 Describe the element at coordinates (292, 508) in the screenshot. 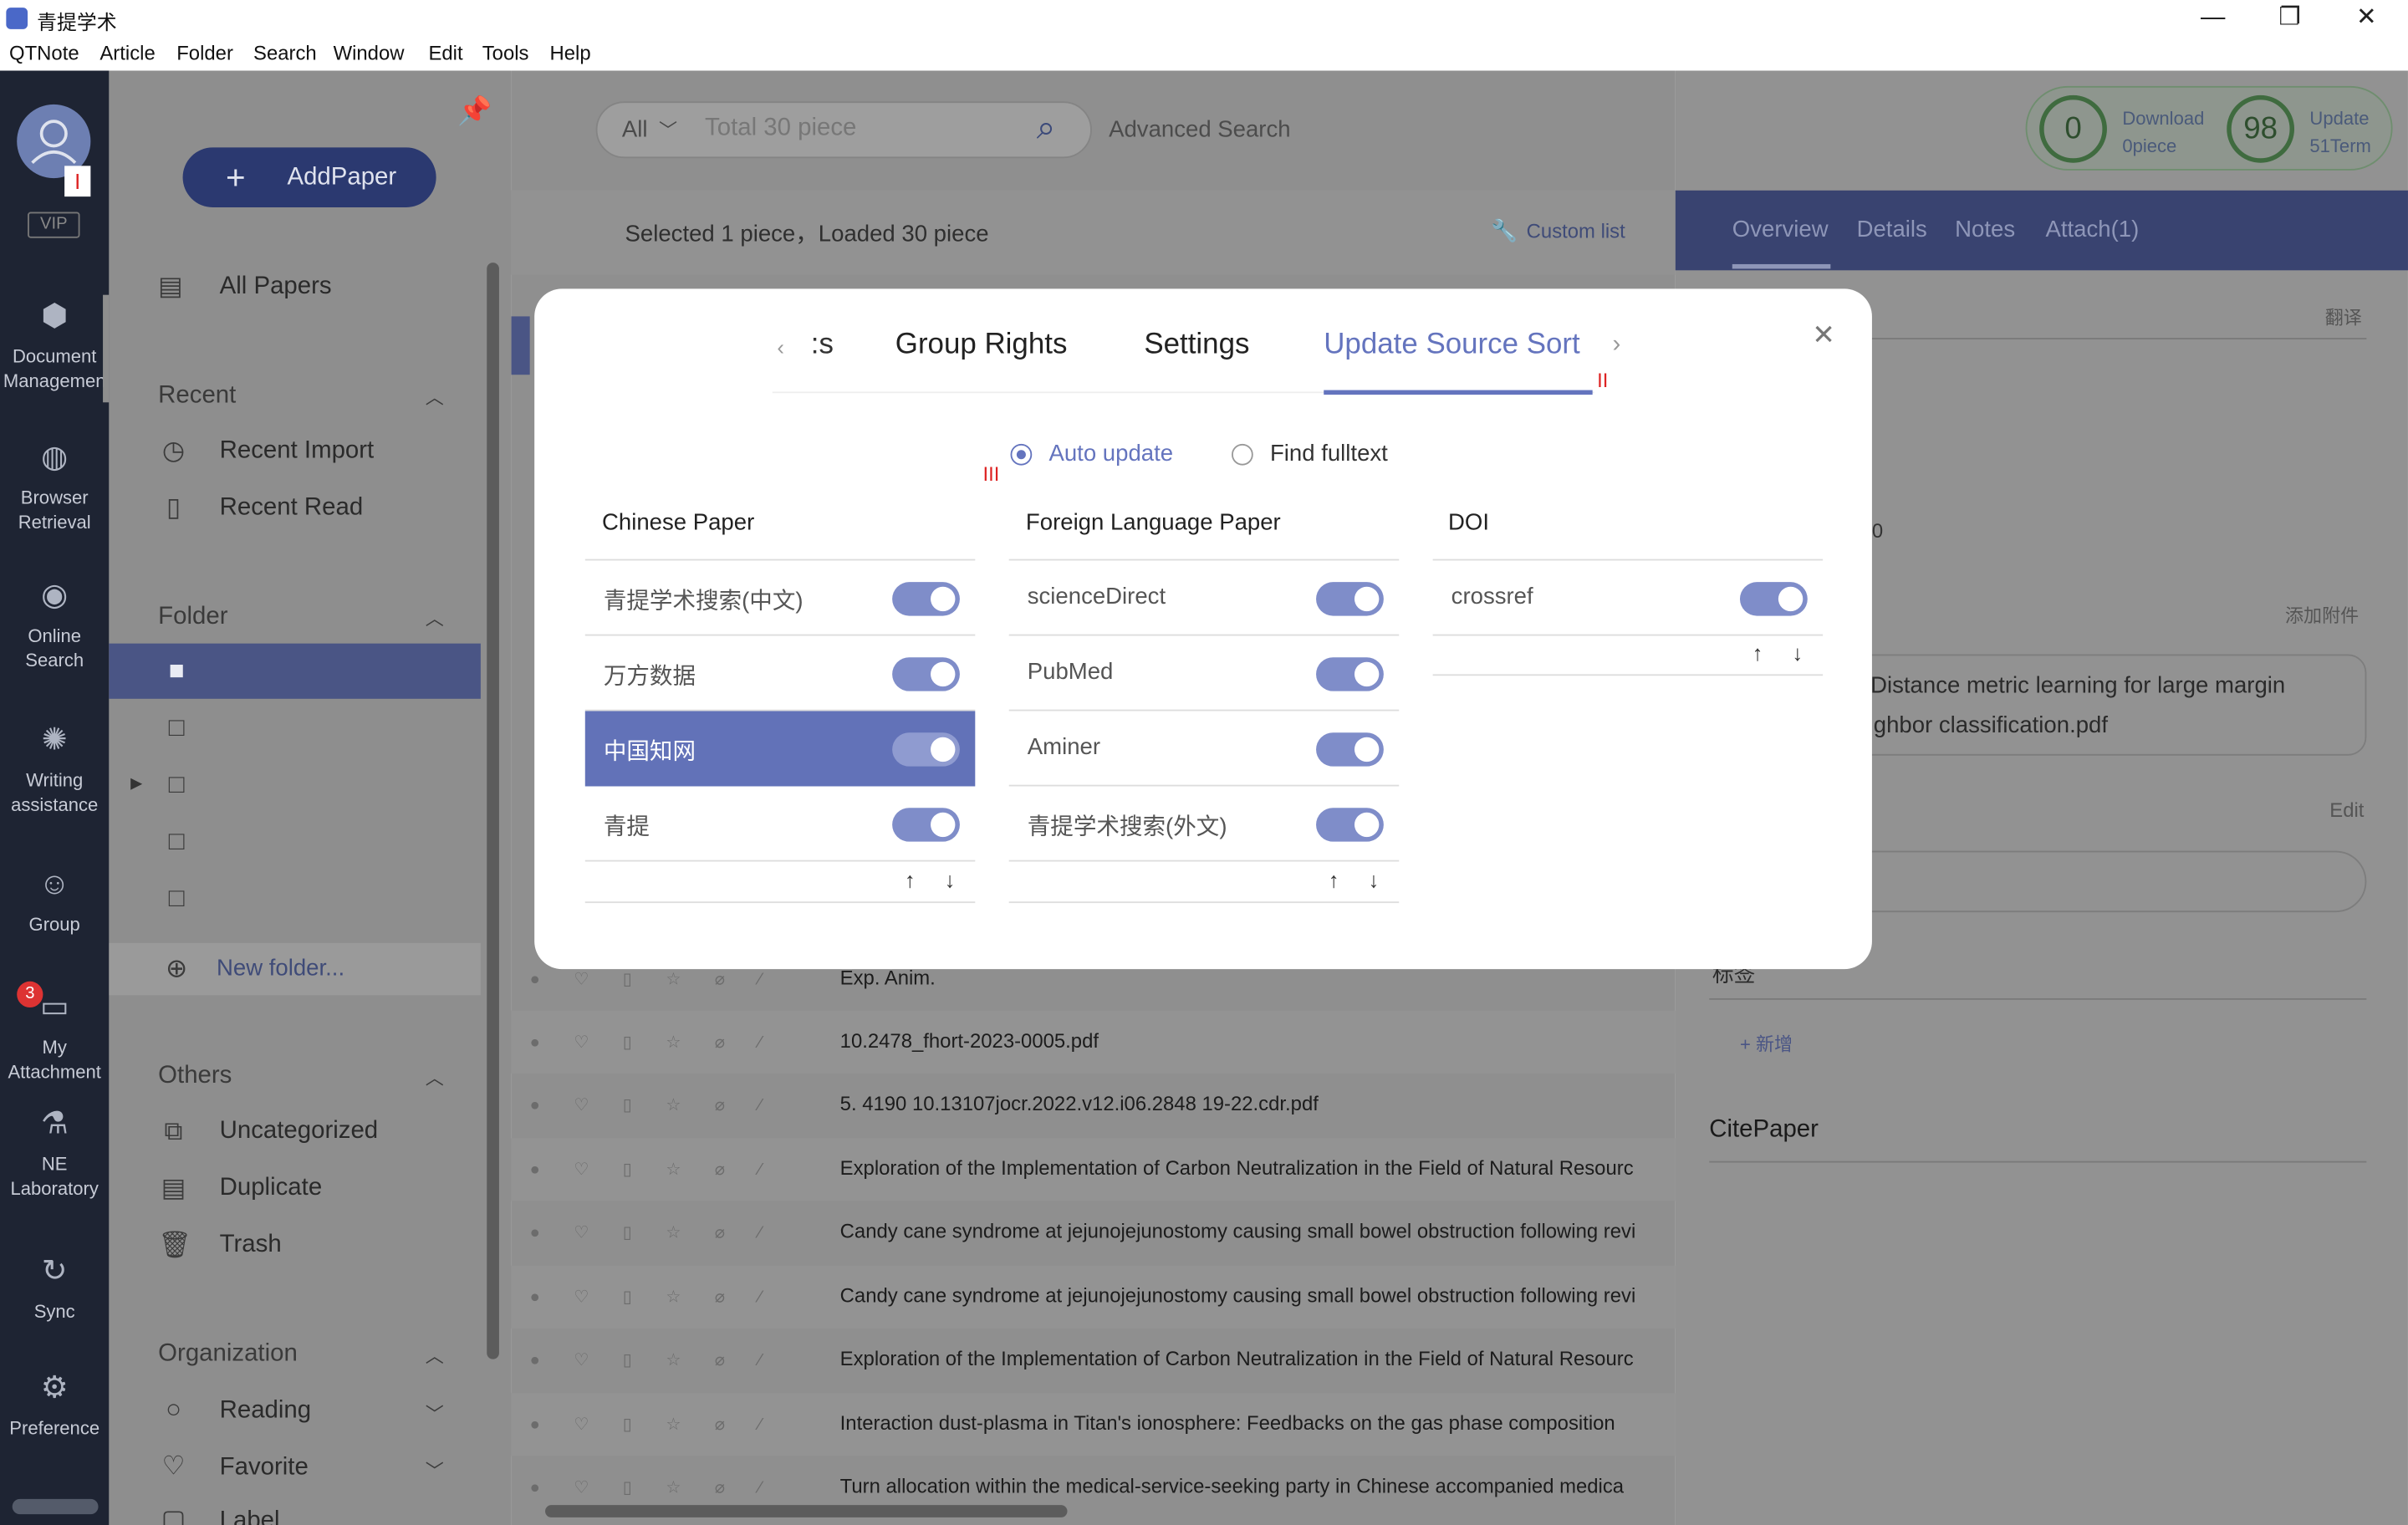

I see `recent-read: Recent Read` at that location.